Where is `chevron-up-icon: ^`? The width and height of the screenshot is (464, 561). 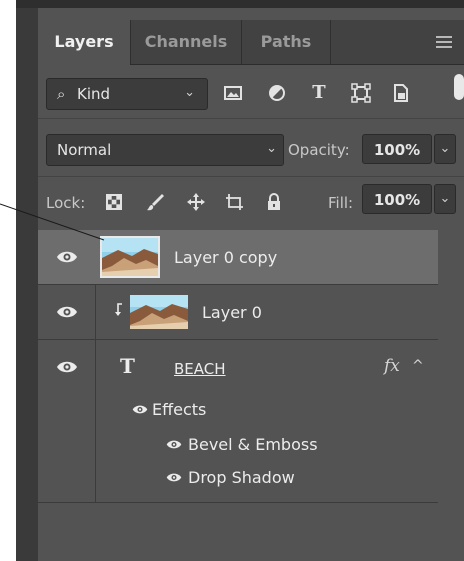
chevron-up-icon: ^ is located at coordinates (418, 366).